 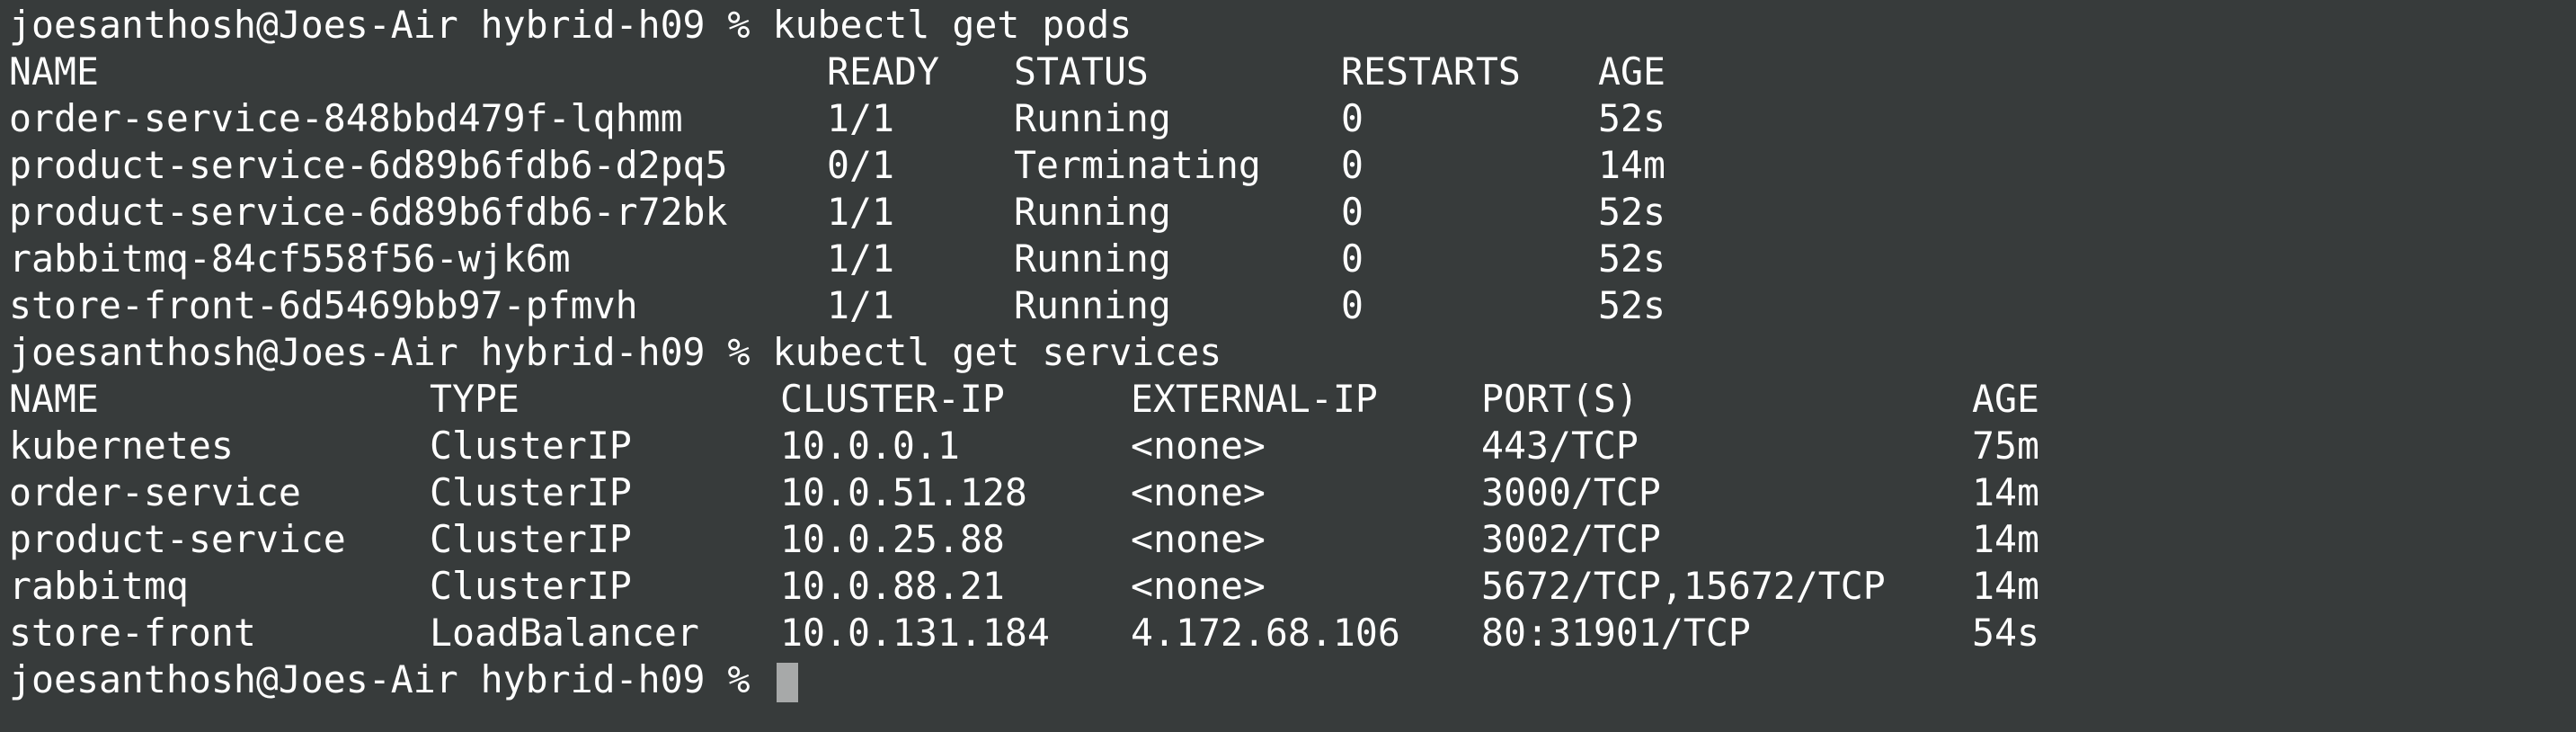 What do you see at coordinates (290, 259) in the screenshot?
I see `pod-name: rabbitmq-84cf558f56-wjk6m` at bounding box center [290, 259].